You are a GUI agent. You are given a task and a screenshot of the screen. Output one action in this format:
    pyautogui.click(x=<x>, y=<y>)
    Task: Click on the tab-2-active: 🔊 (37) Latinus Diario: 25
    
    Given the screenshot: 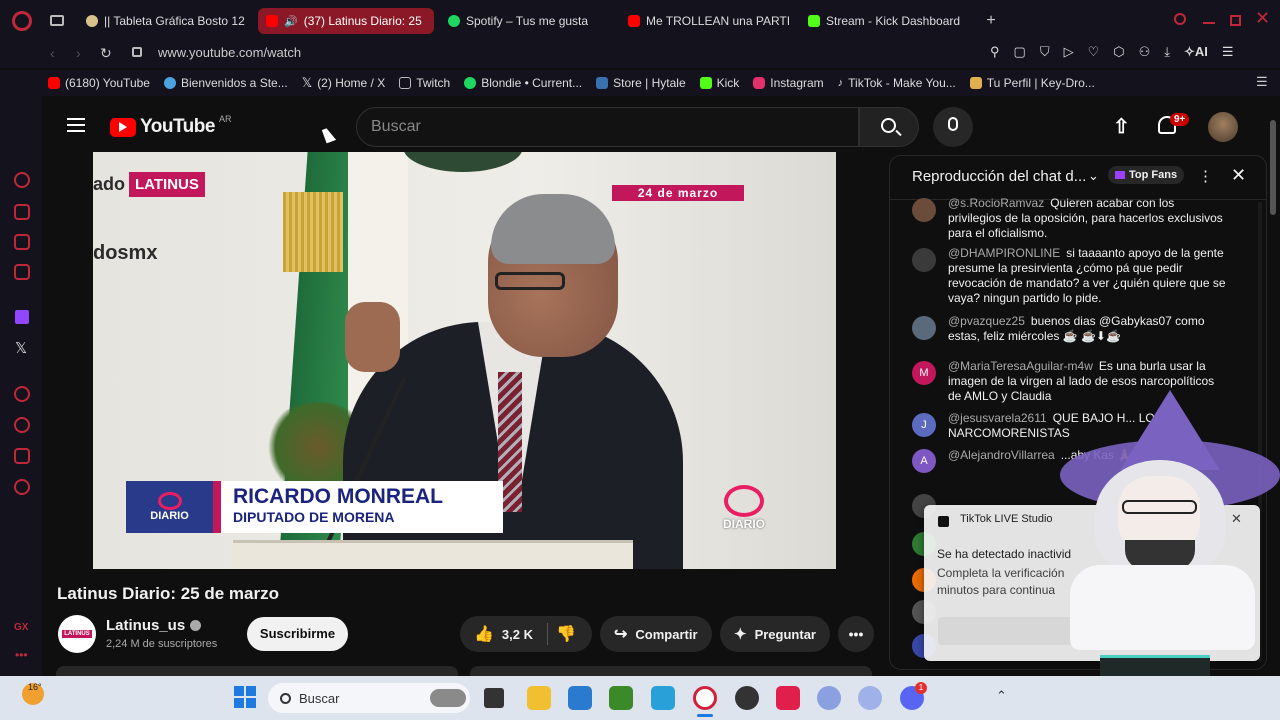 What is the action you would take?
    pyautogui.click(x=346, y=21)
    